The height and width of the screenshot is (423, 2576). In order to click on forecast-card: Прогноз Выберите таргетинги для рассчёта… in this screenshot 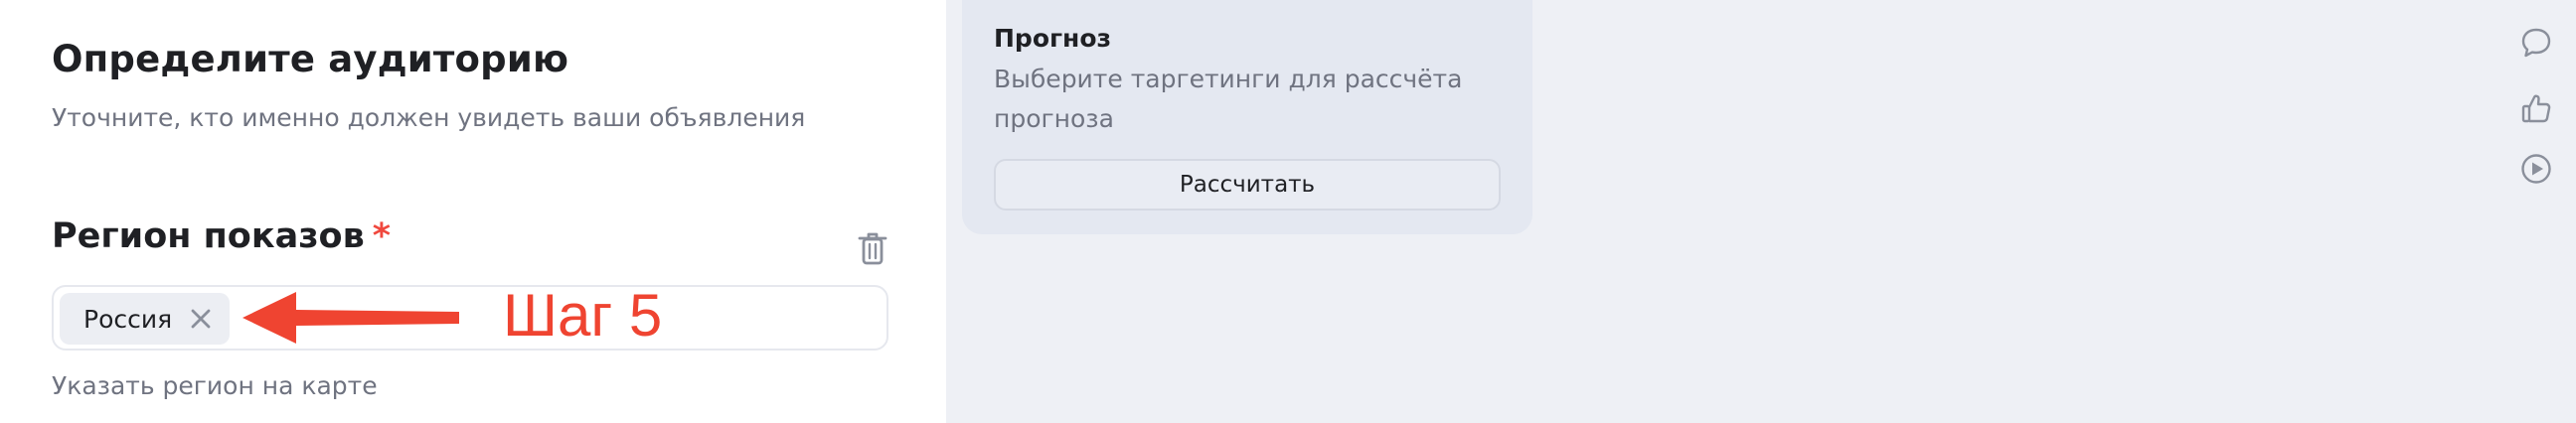, I will do `click(1247, 117)`.